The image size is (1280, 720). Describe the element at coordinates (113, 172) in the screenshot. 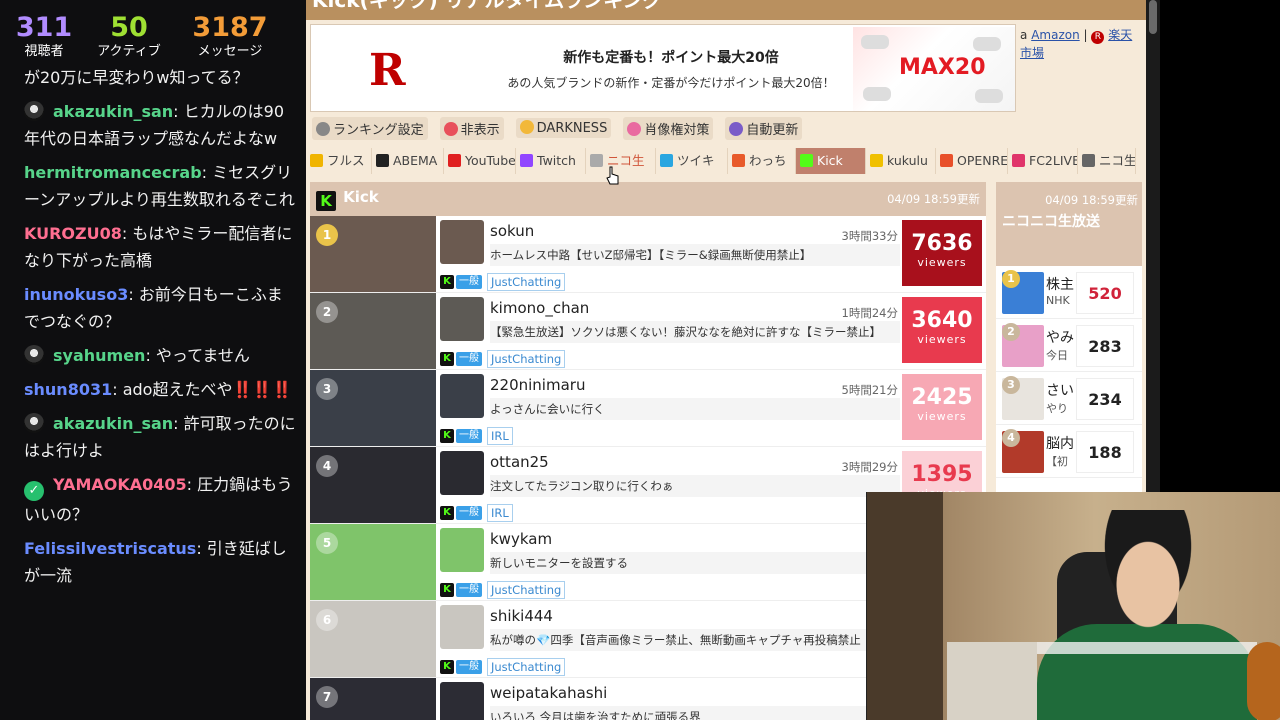

I see `chat-username: hermitromancecrab` at that location.